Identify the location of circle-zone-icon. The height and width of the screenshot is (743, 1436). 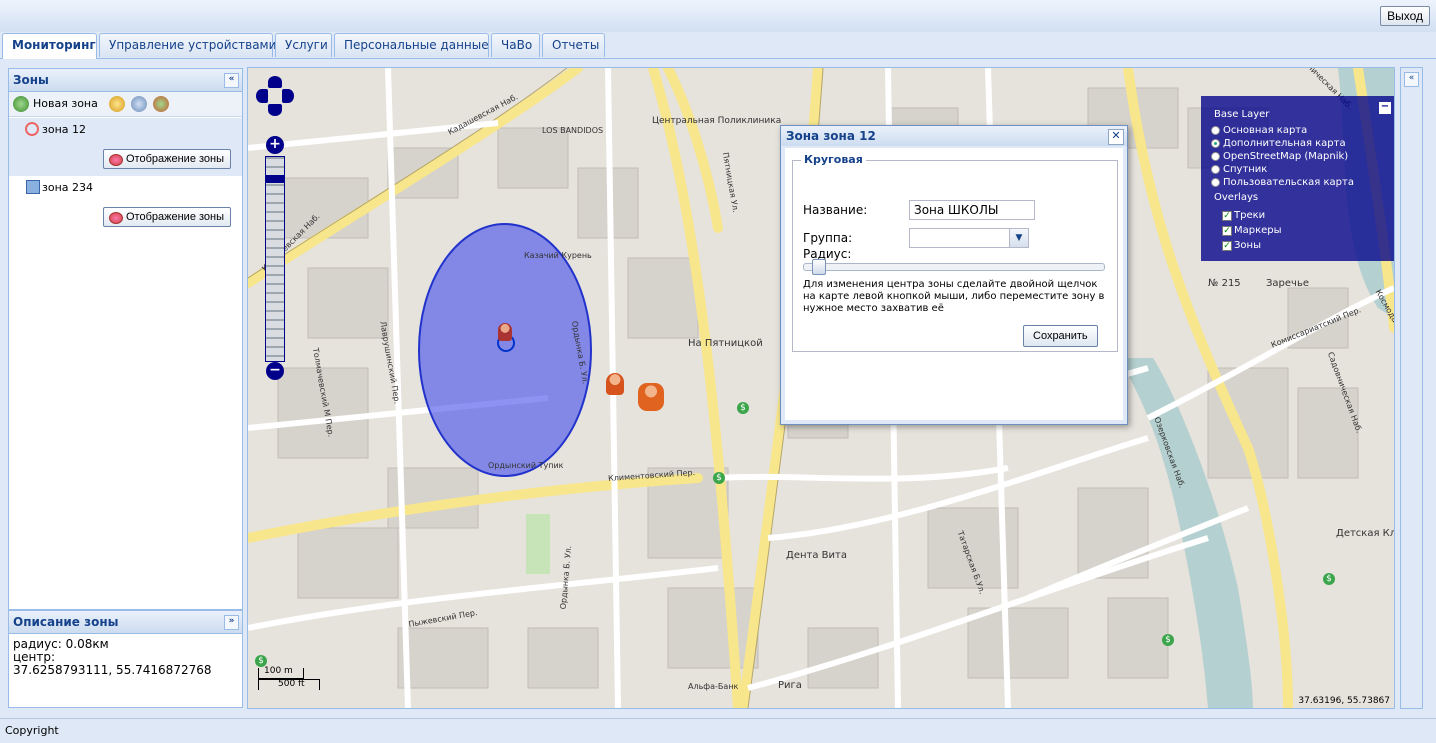
(32, 129).